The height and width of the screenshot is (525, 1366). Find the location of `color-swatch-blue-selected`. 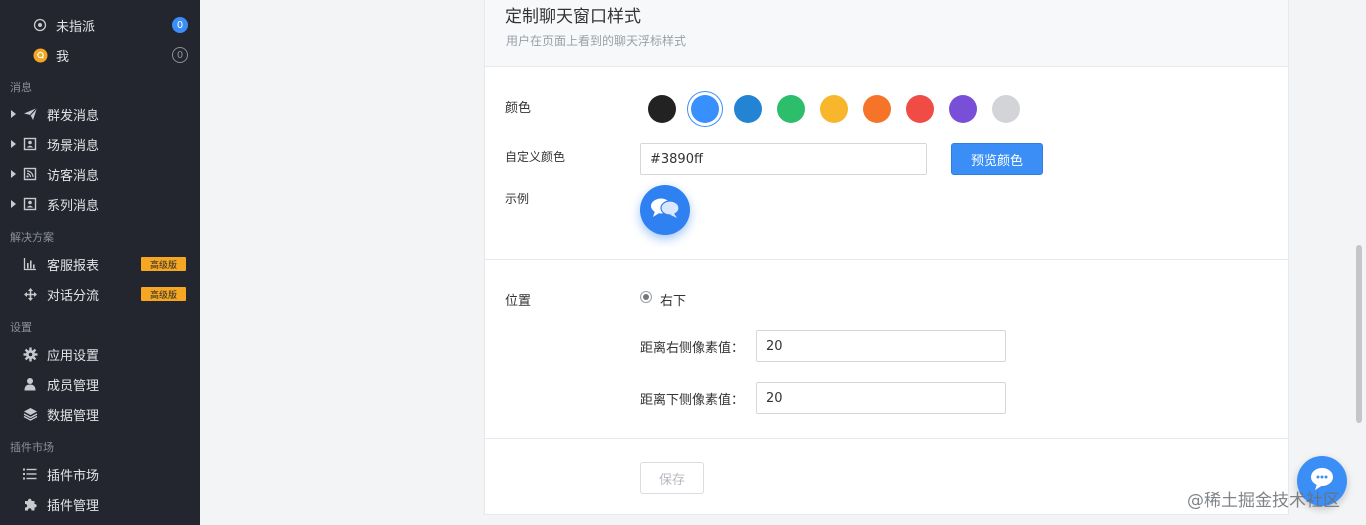

color-swatch-blue-selected is located at coordinates (705, 109).